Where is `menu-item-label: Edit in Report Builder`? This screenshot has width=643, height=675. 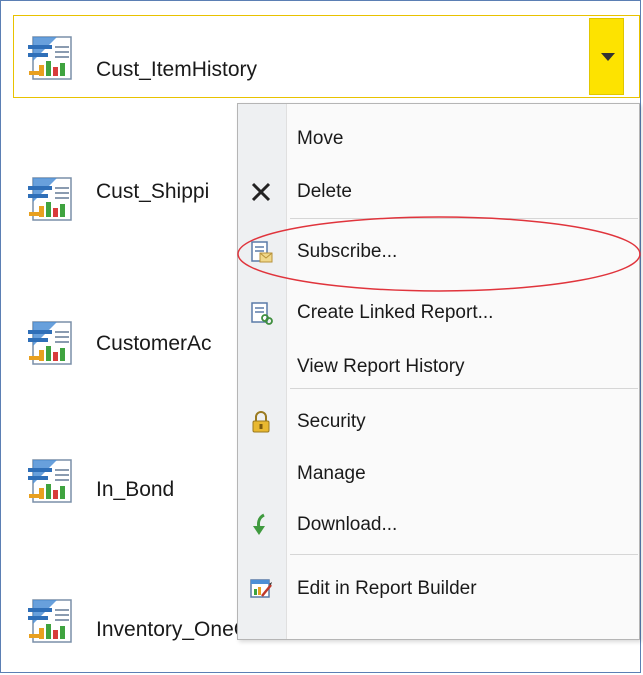
menu-item-label: Edit in Report Builder is located at coordinates (387, 588).